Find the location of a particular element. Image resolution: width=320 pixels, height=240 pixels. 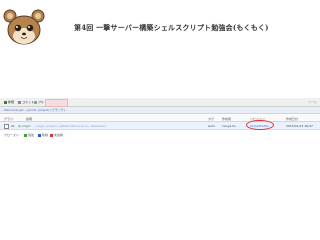

legend-removed: 削除 is located at coordinates (43, 135).